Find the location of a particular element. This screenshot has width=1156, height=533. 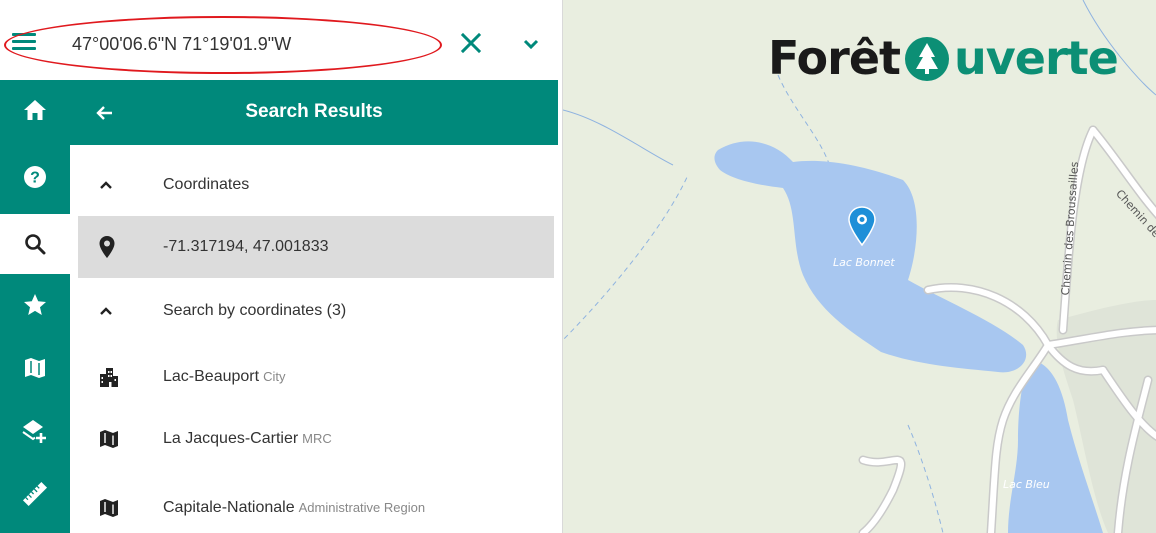

result-label: Capitale-Nationale Administrative Region is located at coordinates (294, 508).